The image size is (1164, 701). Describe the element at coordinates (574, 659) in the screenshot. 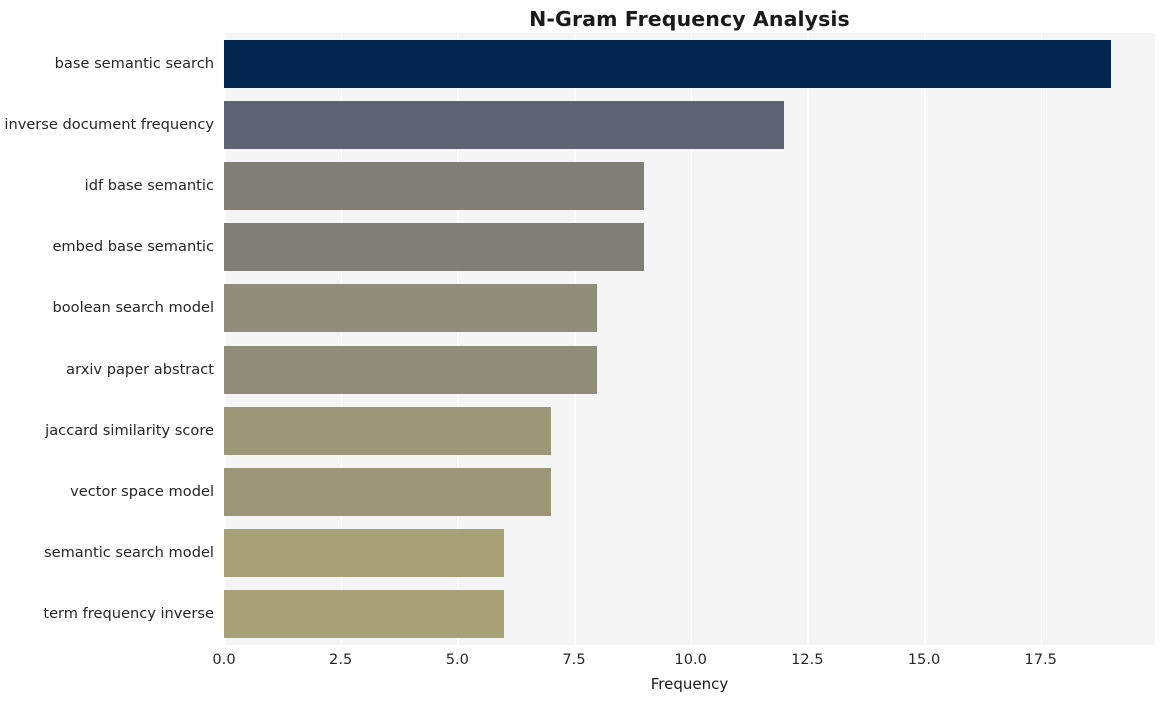

I see `x-axis-tick-label: 7.5` at that location.